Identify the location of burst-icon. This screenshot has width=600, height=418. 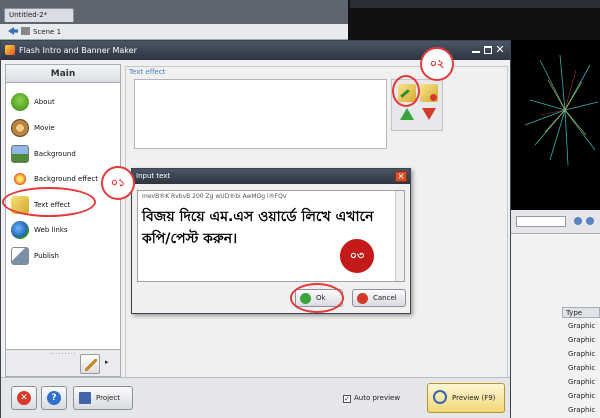
(20, 179).